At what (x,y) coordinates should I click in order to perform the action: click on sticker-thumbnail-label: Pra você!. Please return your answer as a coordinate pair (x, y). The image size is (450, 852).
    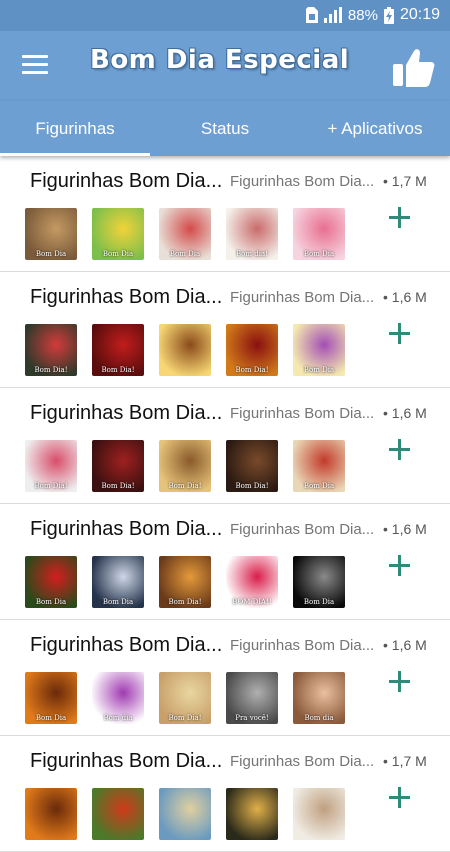
    Looking at the image, I should click on (252, 718).